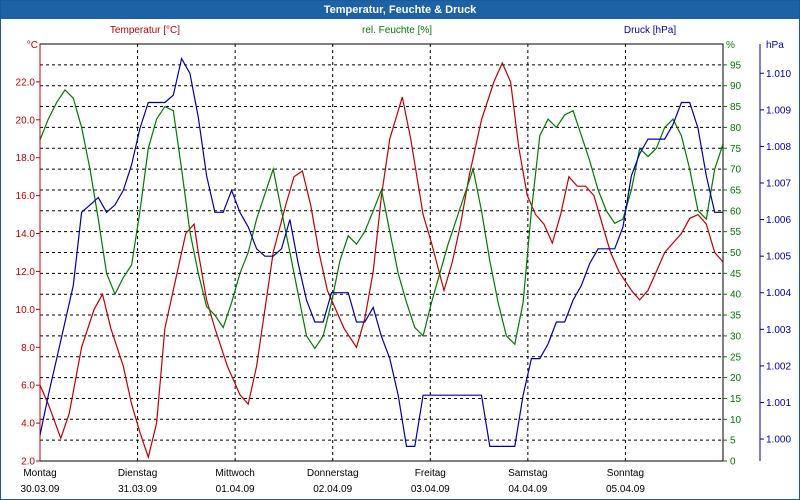 This screenshot has width=800, height=500. What do you see at coordinates (736, 420) in the screenshot?
I see `humidity-tick-label: 10` at bounding box center [736, 420].